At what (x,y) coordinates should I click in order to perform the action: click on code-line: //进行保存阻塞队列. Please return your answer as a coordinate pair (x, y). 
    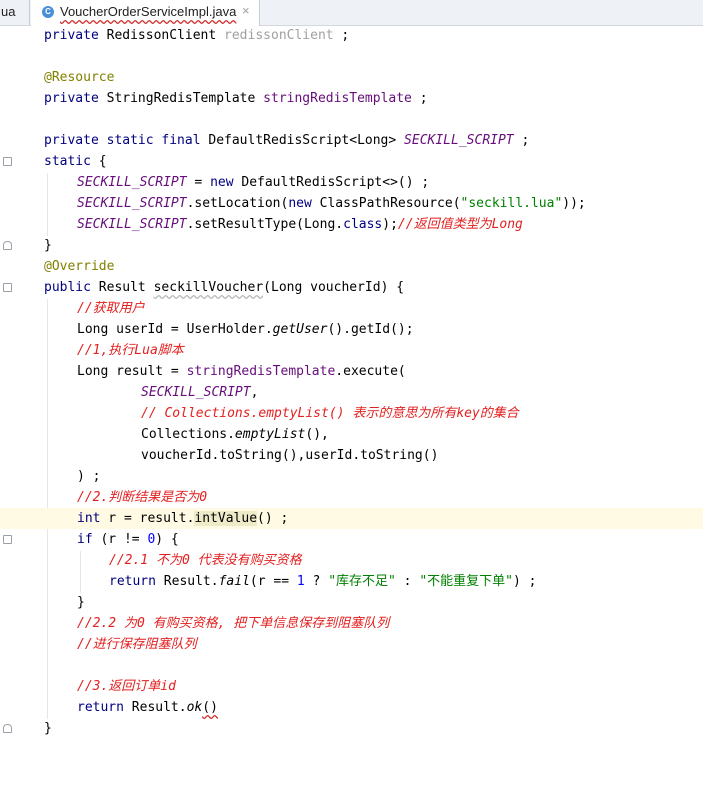
    Looking at the image, I should click on (351, 644).